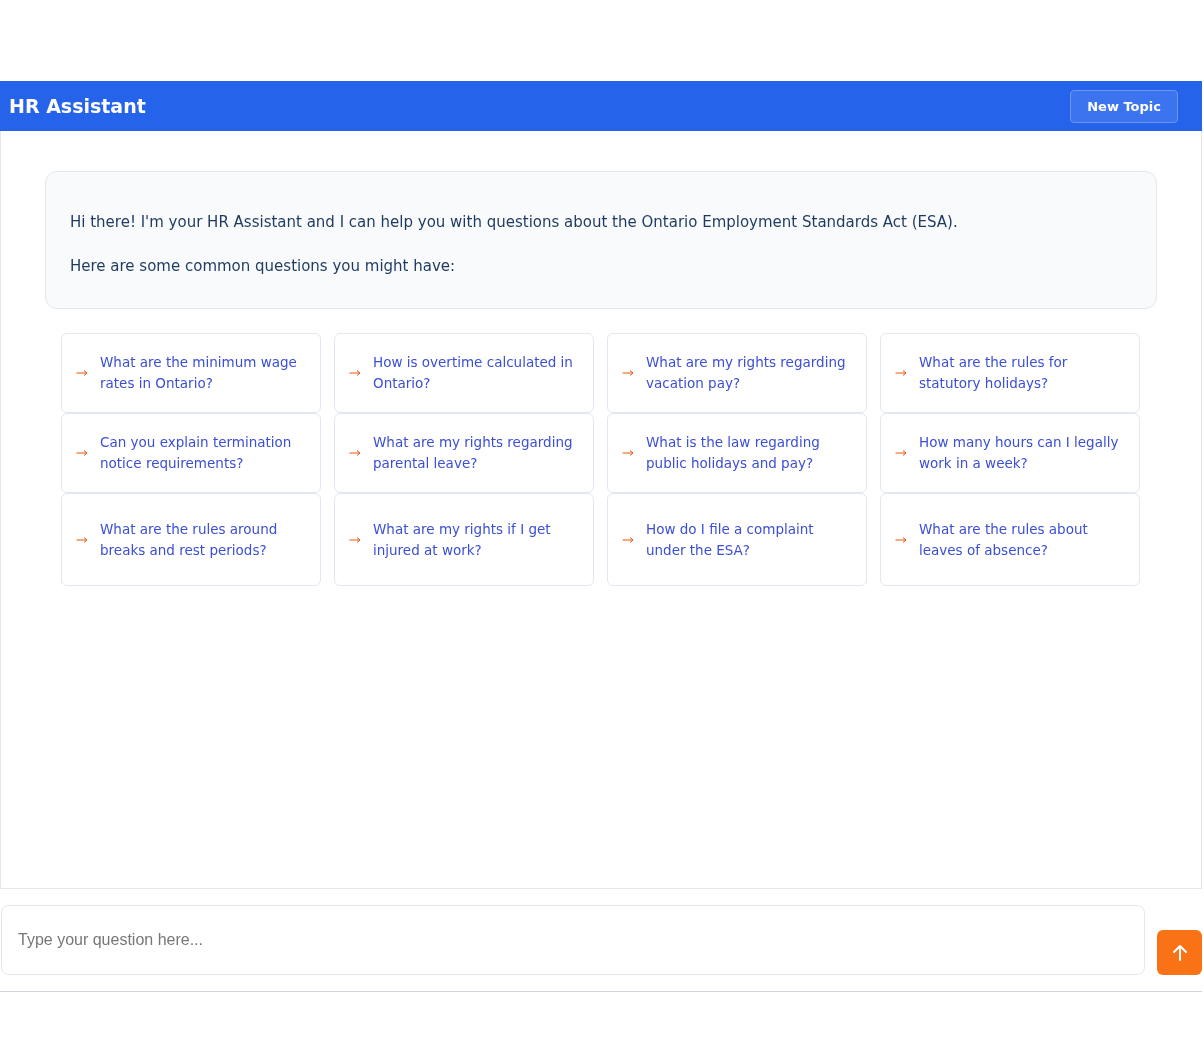 The height and width of the screenshot is (1040, 1204). What do you see at coordinates (464, 539) in the screenshot?
I see `suggested-question: What are my rights if I get injured at work?` at bounding box center [464, 539].